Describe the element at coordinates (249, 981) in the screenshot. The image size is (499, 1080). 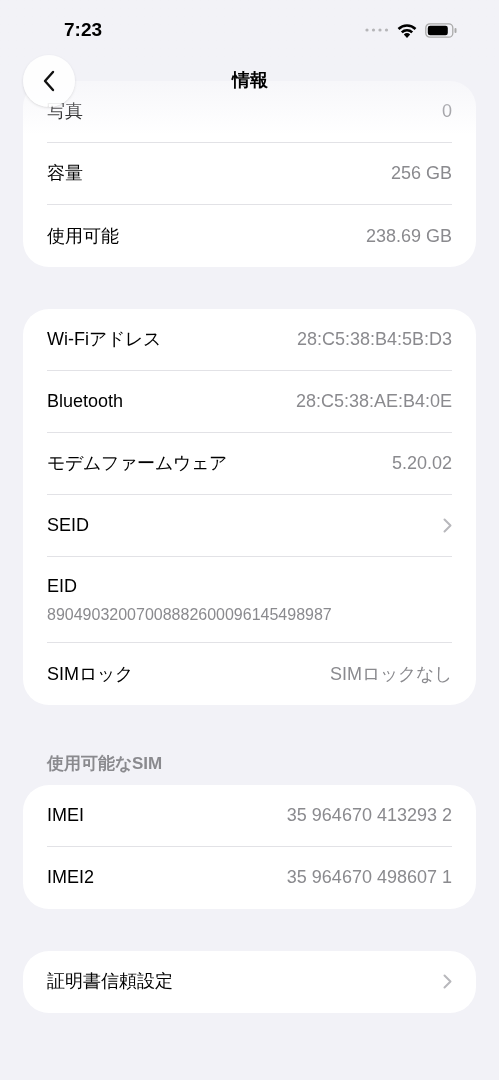
I see `settings-row: 証明書信頼設定` at that location.